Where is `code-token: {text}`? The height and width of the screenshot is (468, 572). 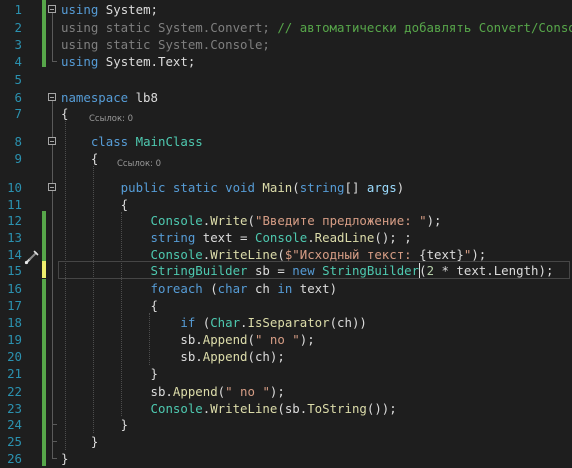 code-token: {text} is located at coordinates (441, 254).